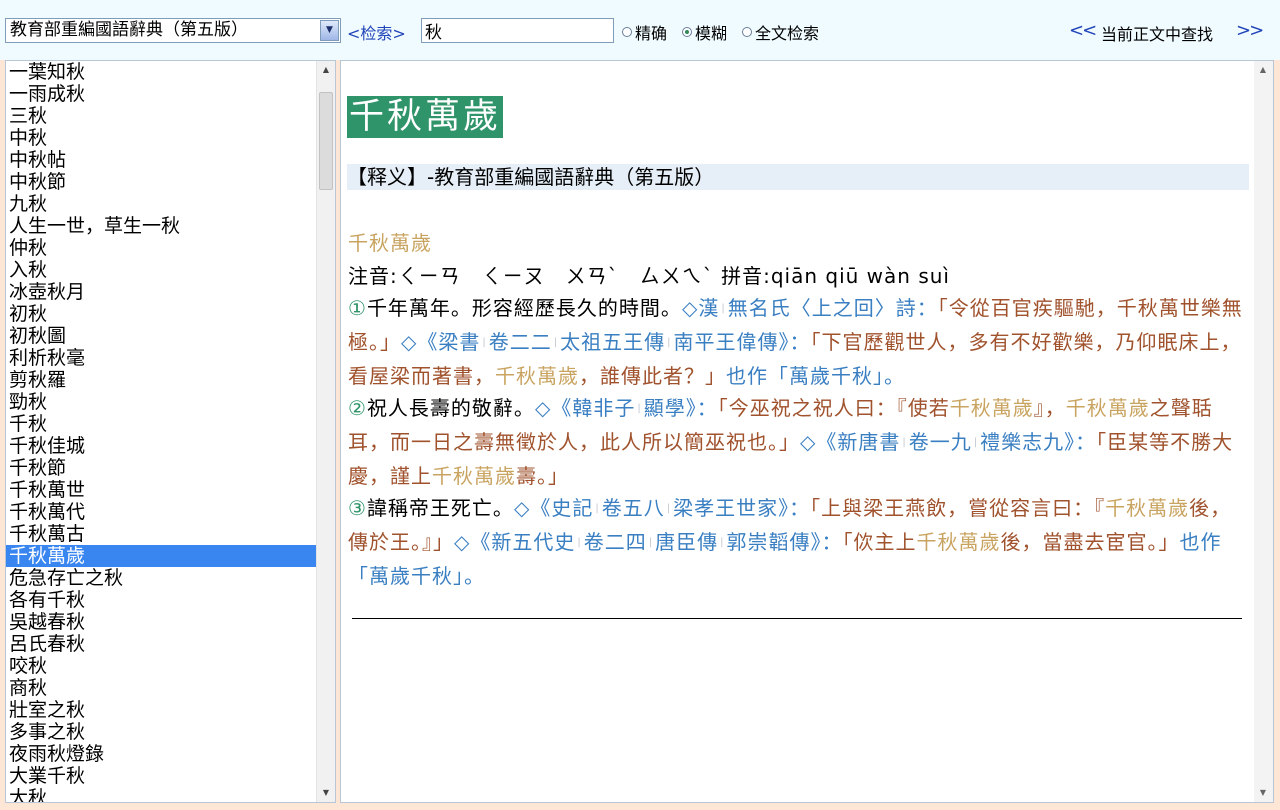 Image resolution: width=1280 pixels, height=810 pixels. I want to click on radio-fuzzy-circle, so click(687, 32).